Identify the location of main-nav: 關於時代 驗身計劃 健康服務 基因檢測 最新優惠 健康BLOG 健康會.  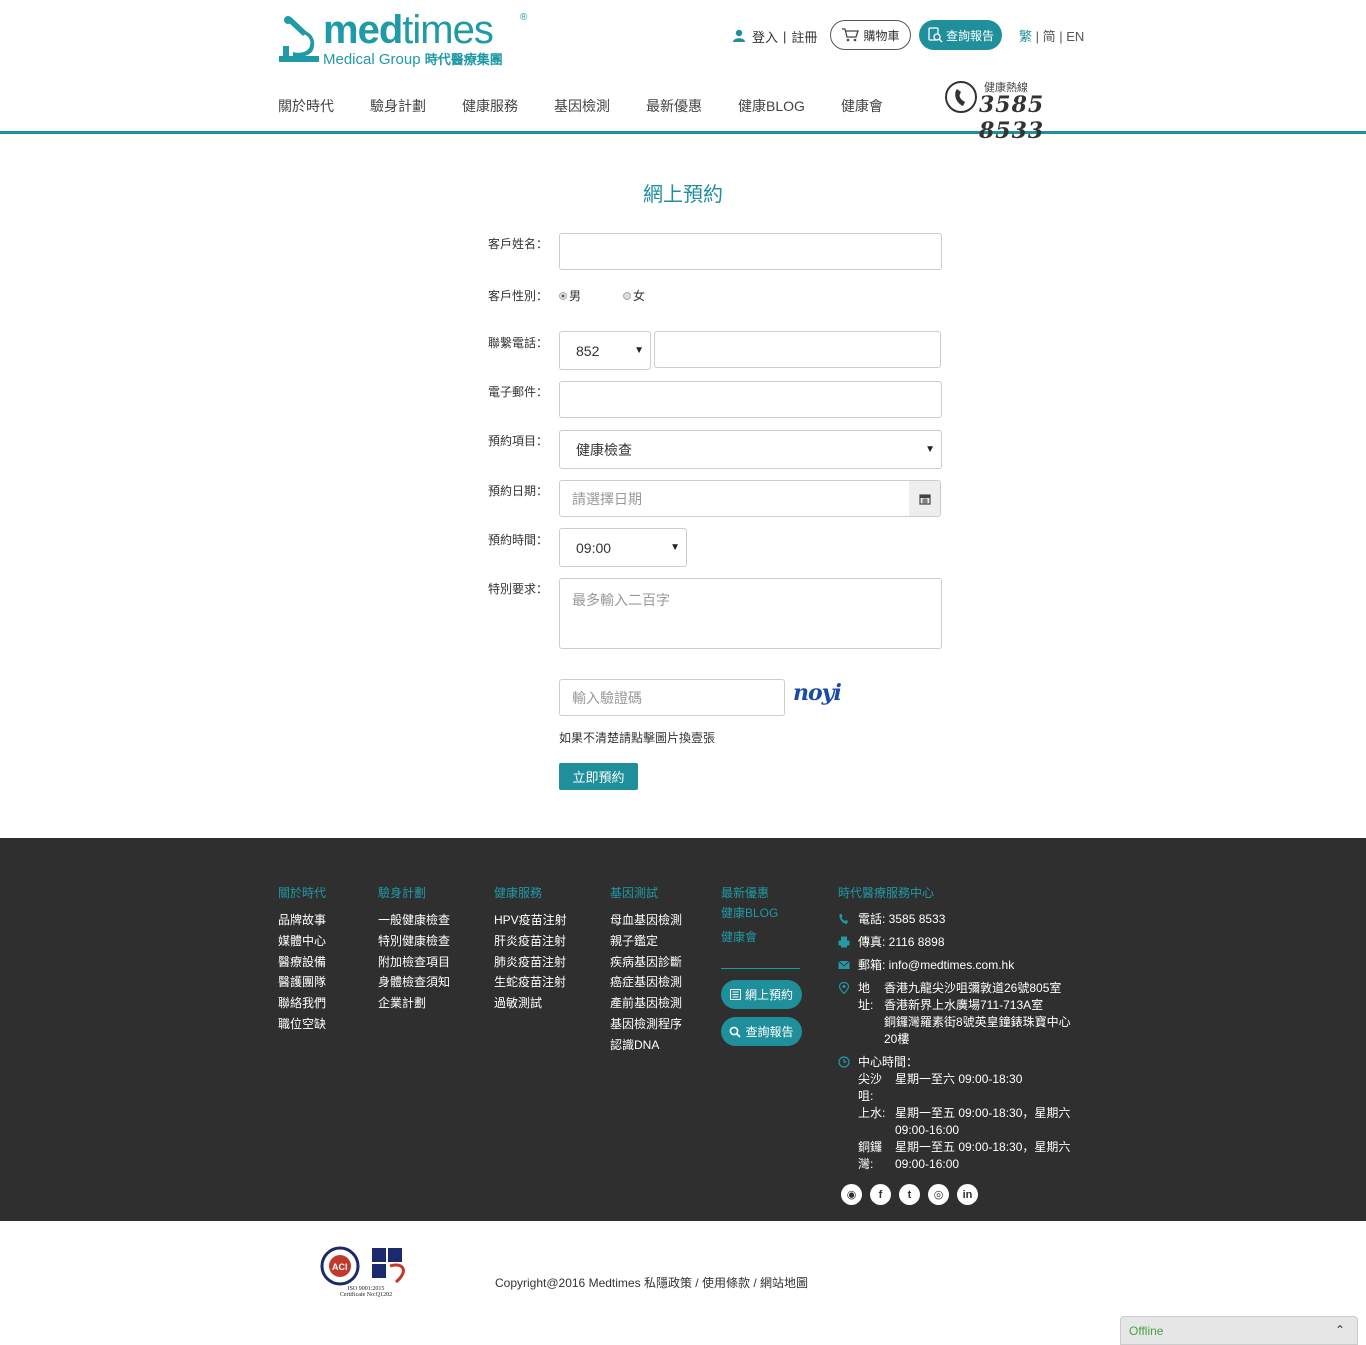
(598, 106).